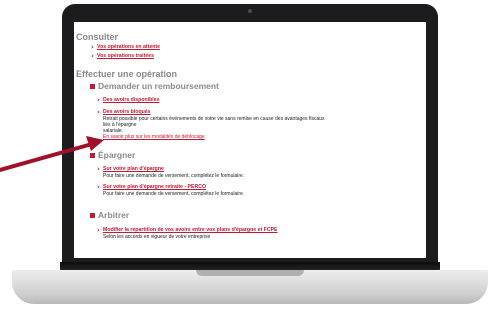 The height and width of the screenshot is (323, 497). I want to click on link-avoirs-disponibles: Des avoirs disponibles, so click(131, 100).